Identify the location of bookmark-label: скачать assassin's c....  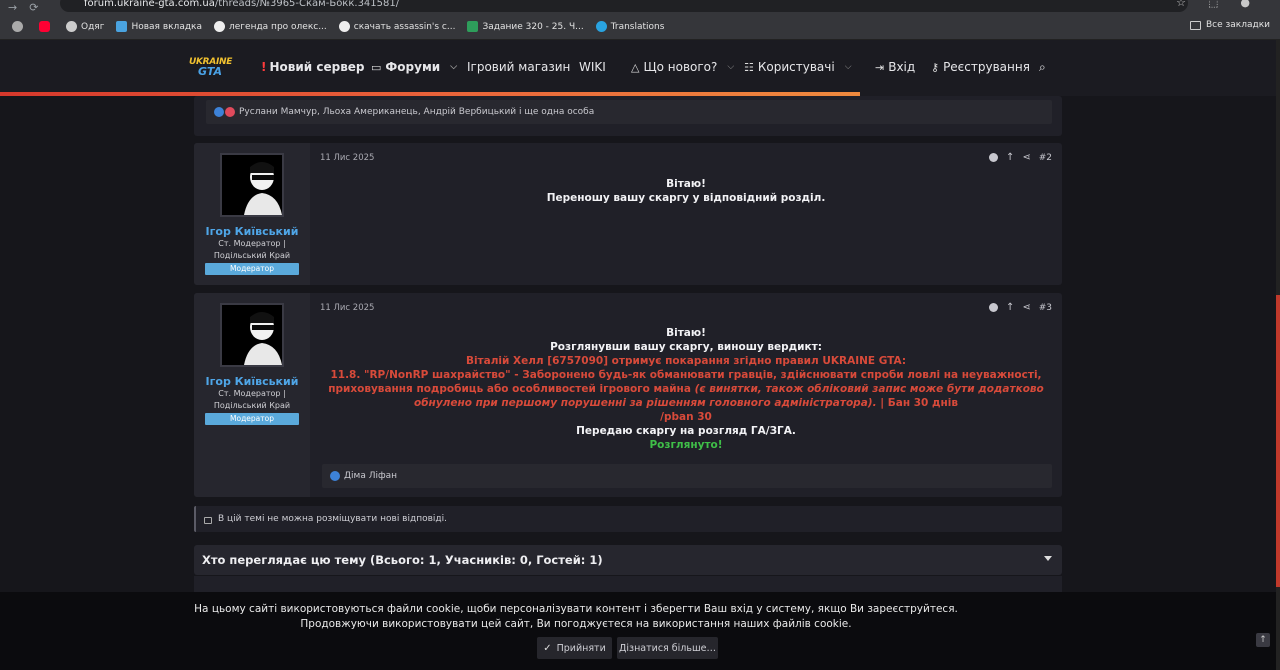
(404, 26).